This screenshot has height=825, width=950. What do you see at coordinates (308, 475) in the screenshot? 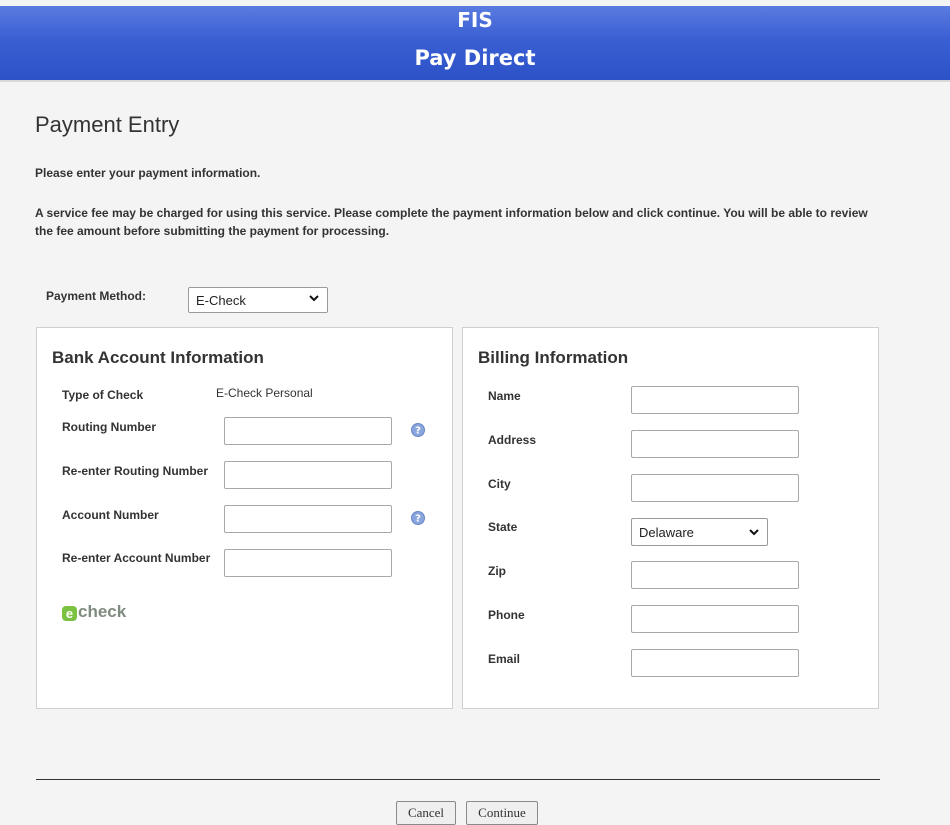
I see `routing-confirm-input` at bounding box center [308, 475].